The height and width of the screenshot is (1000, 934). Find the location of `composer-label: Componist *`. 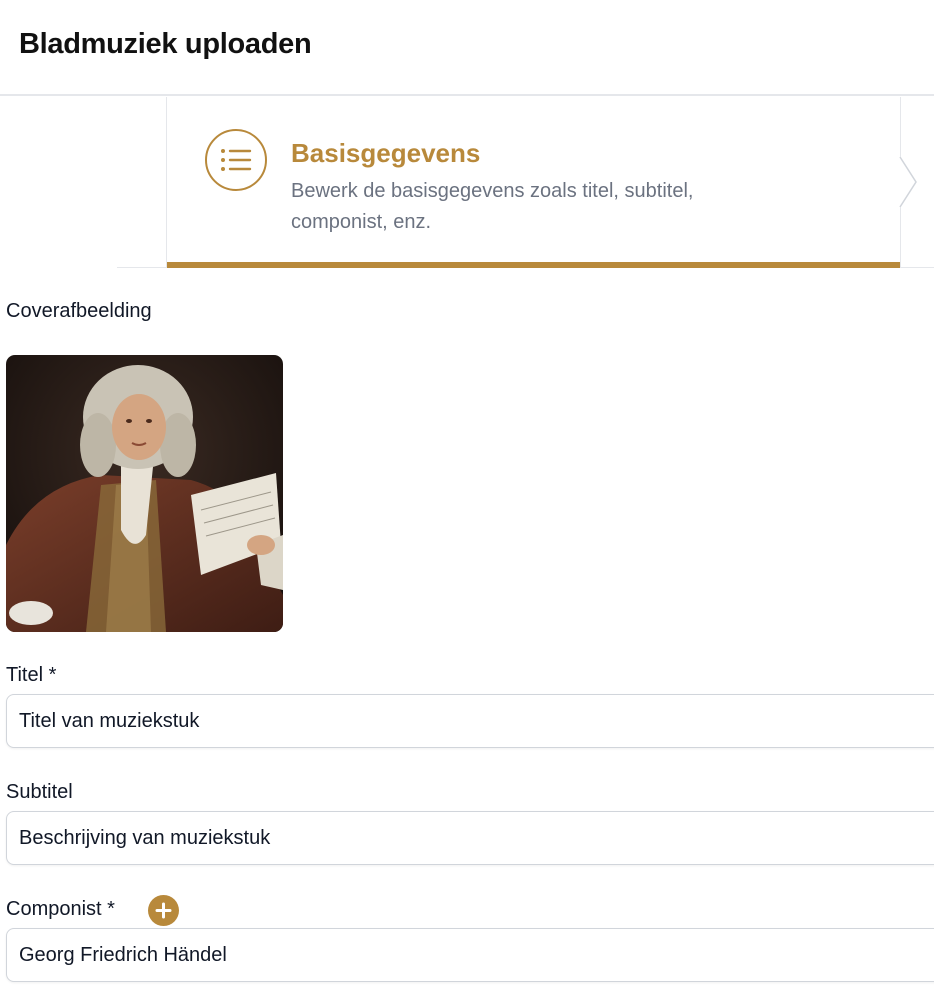

composer-label: Componist * is located at coordinates (60, 909).